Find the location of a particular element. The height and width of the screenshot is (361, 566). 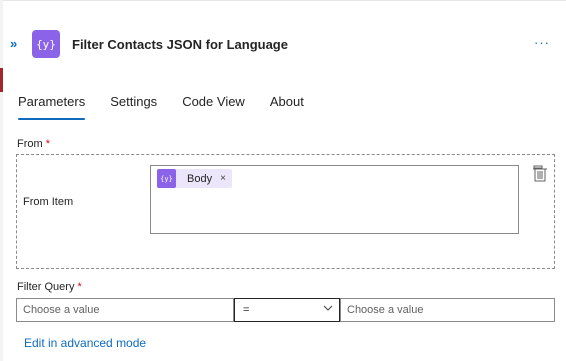

data-operation-icon: {y} is located at coordinates (46, 44).